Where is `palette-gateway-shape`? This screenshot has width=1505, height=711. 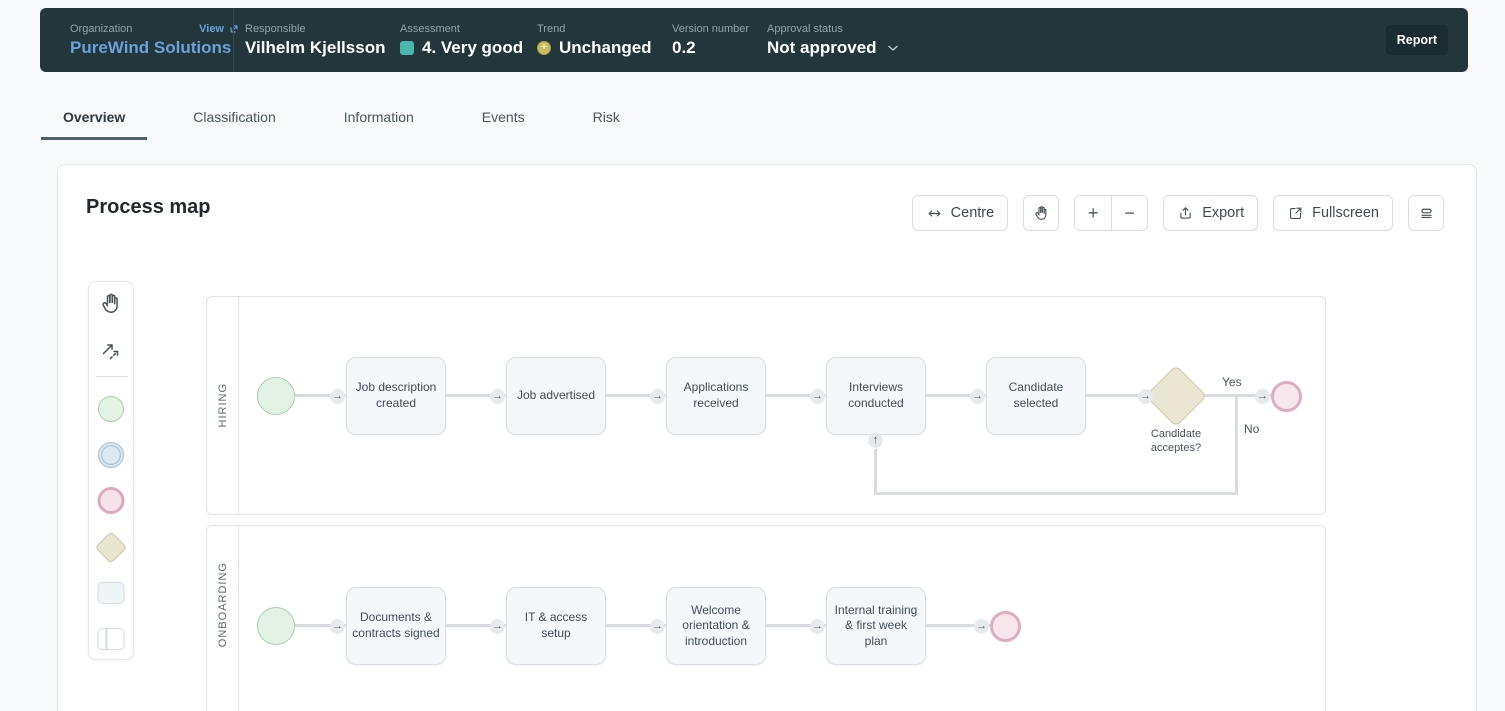 palette-gateway-shape is located at coordinates (111, 547).